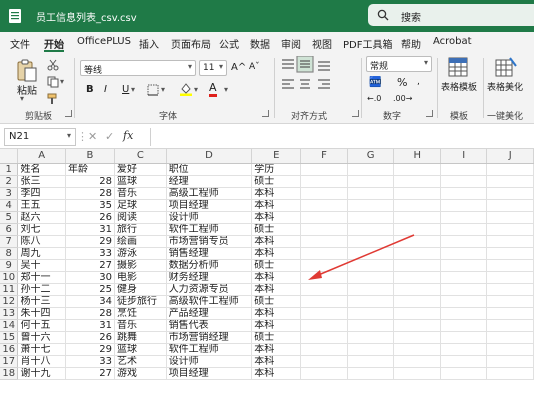  I want to click on cell: 项目经理, so click(209, 373).